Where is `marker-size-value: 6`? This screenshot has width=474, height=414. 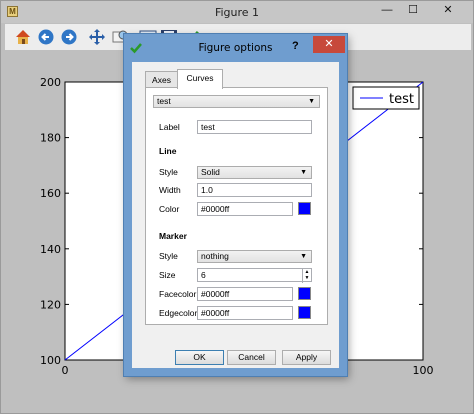
marker-size-value: 6 is located at coordinates (203, 275).